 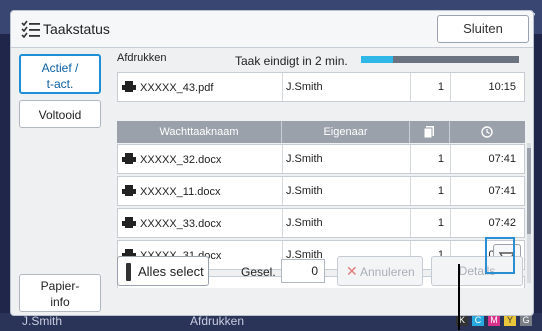 I want to click on tab-active-jobs-label-1: Actief /, so click(x=60, y=68).